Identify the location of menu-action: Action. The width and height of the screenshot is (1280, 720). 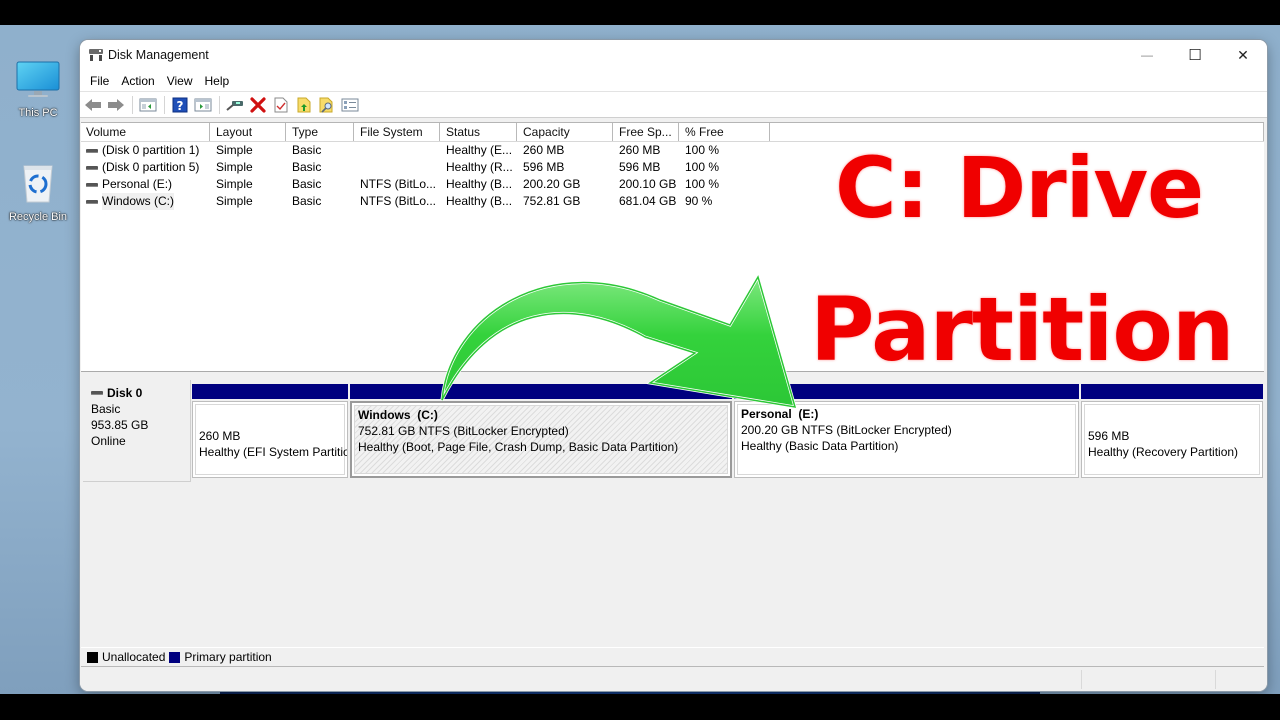
(137, 81).